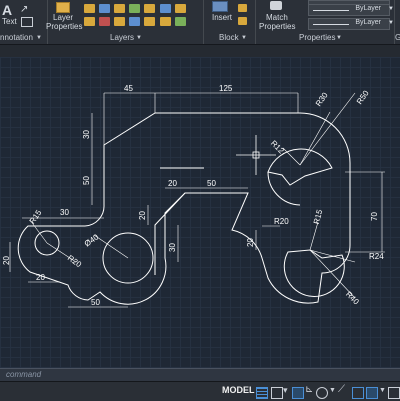 The width and height of the screenshot is (400, 401). What do you see at coordinates (376, 256) in the screenshot?
I see `radius-R24: R24` at bounding box center [376, 256].